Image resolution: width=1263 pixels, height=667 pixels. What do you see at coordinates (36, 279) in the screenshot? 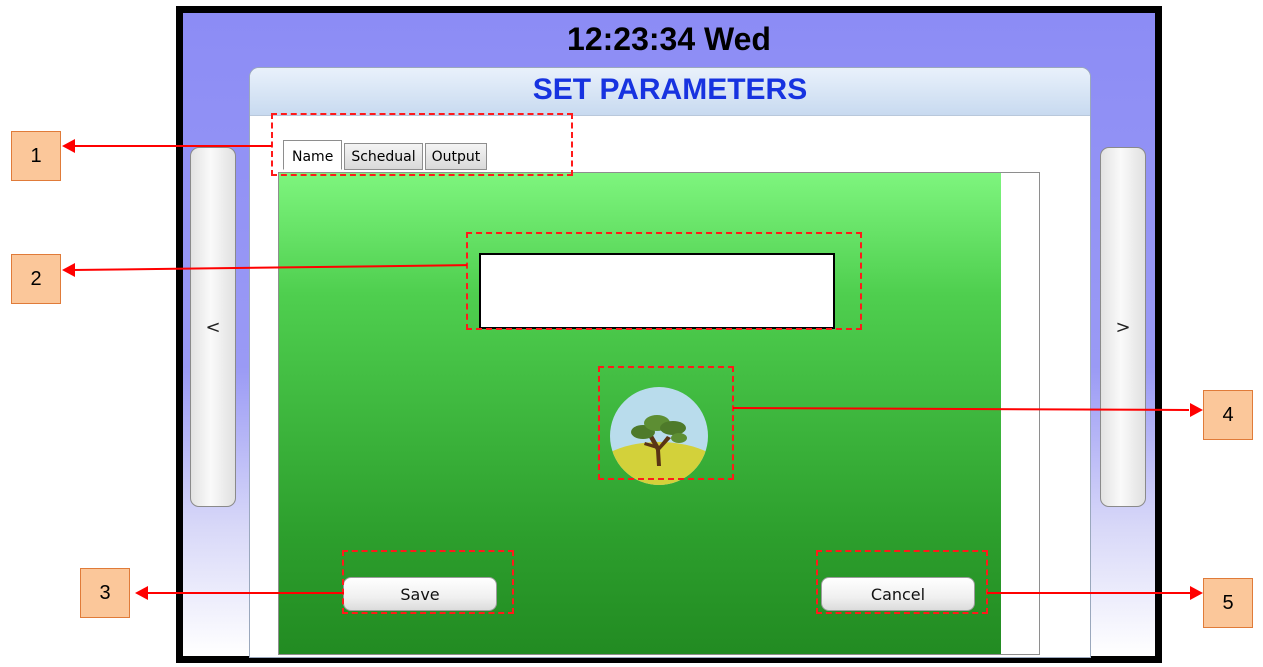
I see `callout-2: 2` at bounding box center [36, 279].